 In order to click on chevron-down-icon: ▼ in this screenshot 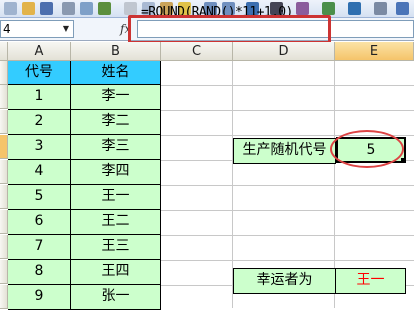, I will do `click(66, 28)`.